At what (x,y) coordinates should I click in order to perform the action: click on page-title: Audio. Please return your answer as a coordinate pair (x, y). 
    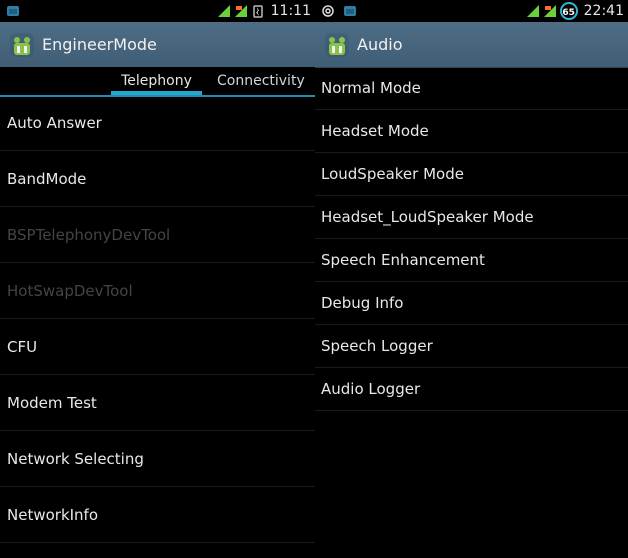
    Looking at the image, I should click on (380, 44).